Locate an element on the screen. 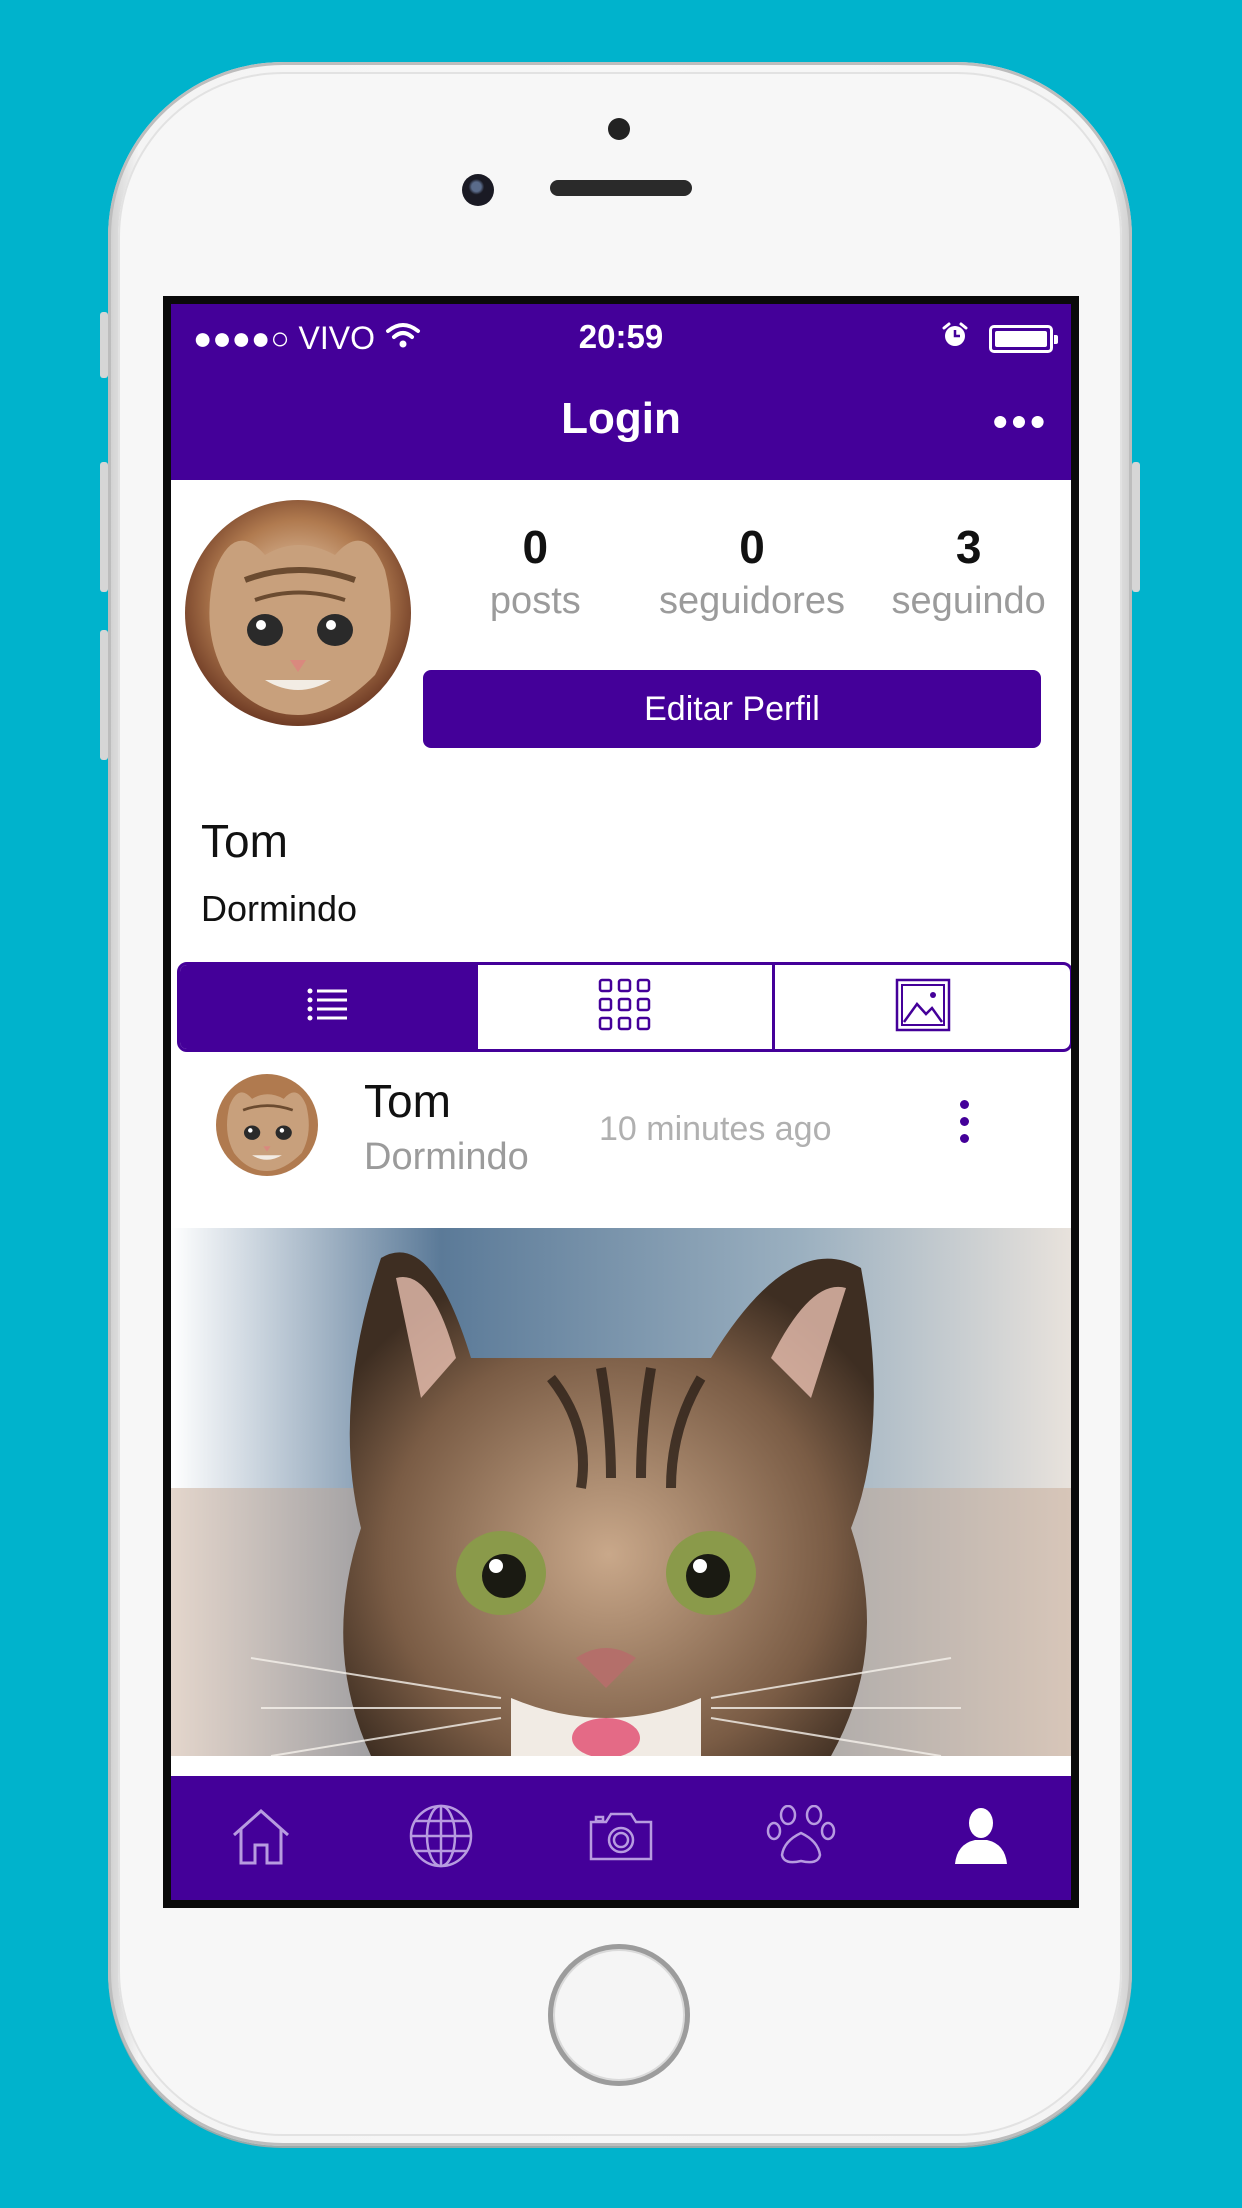 This screenshot has height=2208, width=1242. tab-profile is located at coordinates (981, 1838).